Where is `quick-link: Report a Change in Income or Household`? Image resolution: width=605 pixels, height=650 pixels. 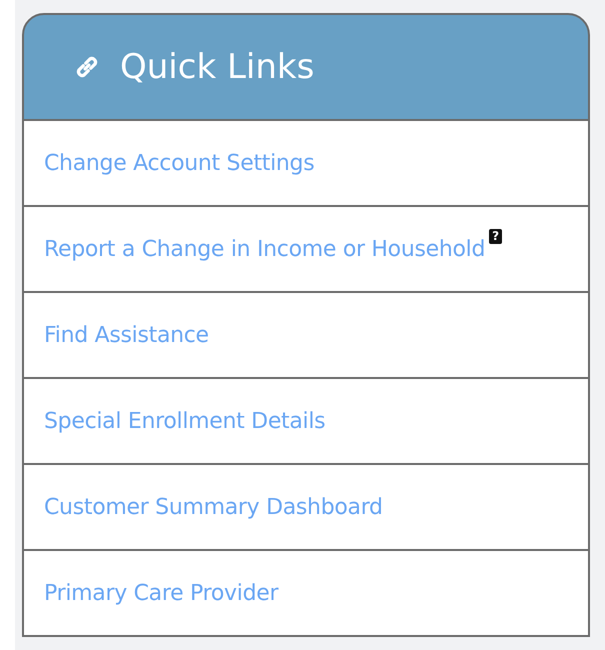
quick-link: Report a Change in Income or Household is located at coordinates (265, 249).